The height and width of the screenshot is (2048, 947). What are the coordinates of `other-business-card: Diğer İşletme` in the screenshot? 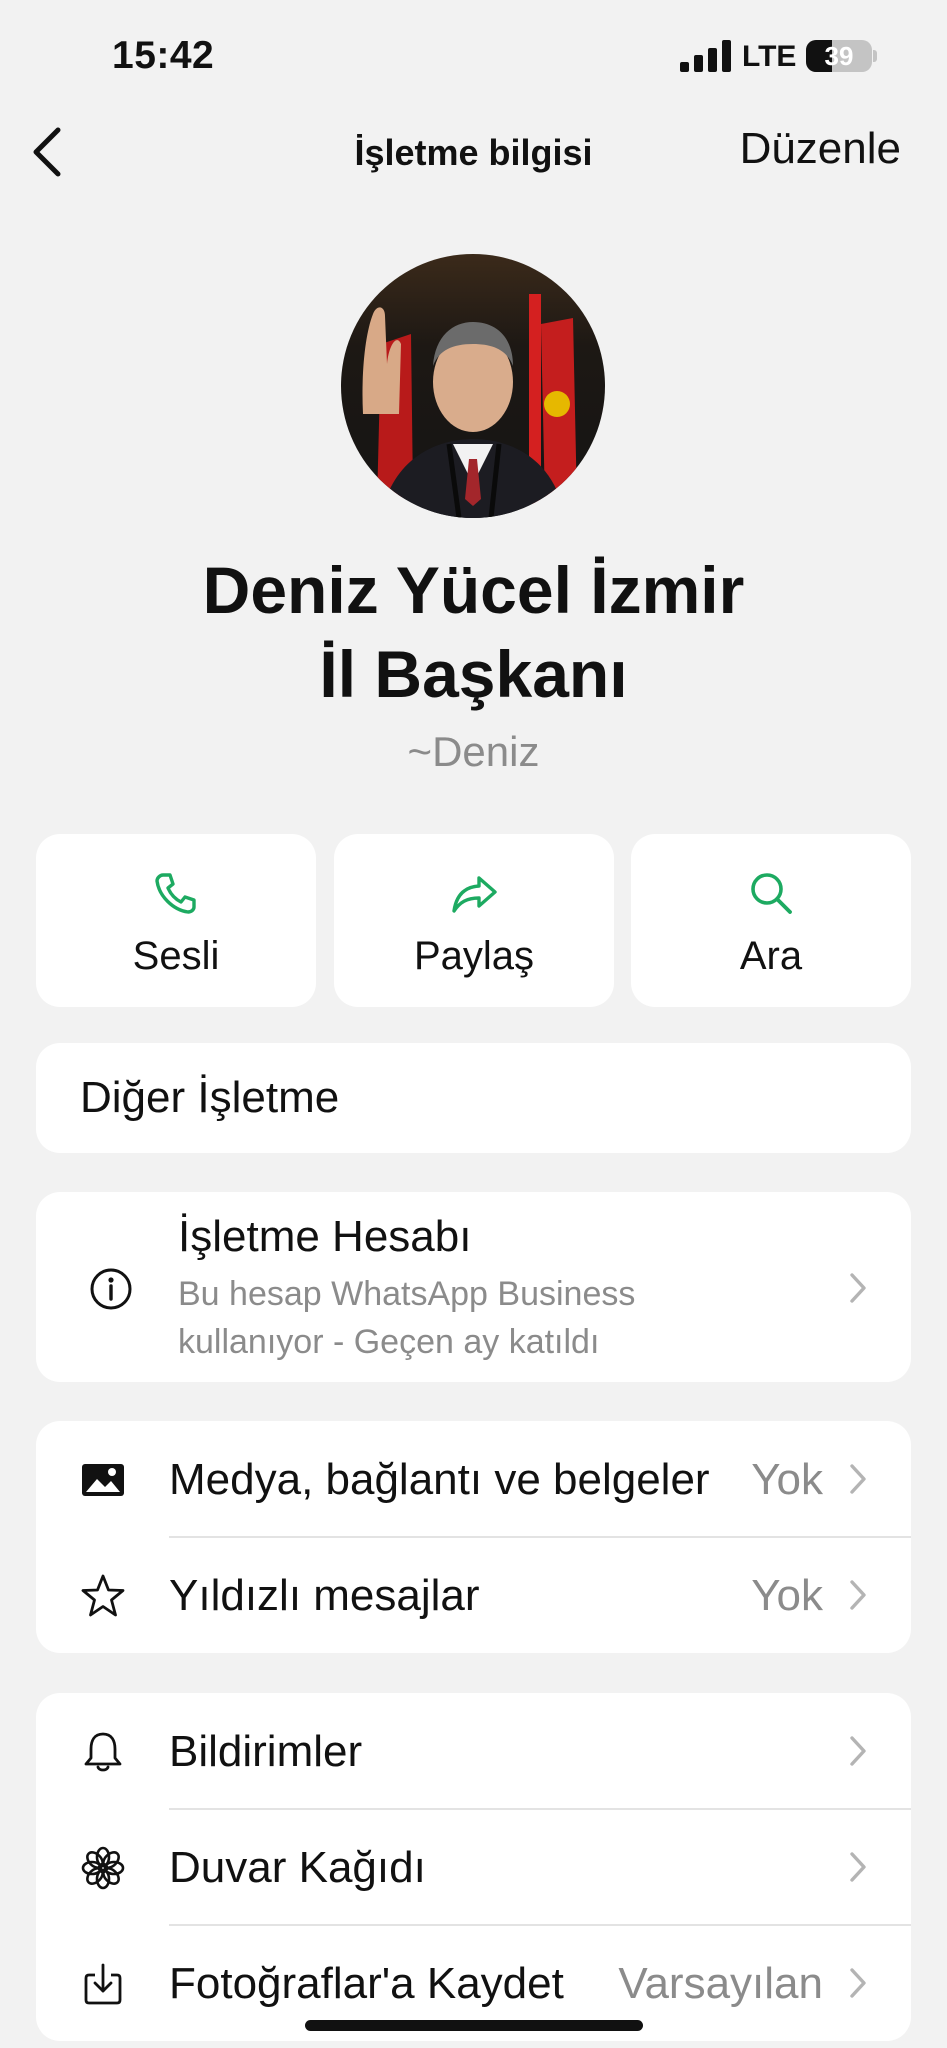 It's located at (473, 1098).